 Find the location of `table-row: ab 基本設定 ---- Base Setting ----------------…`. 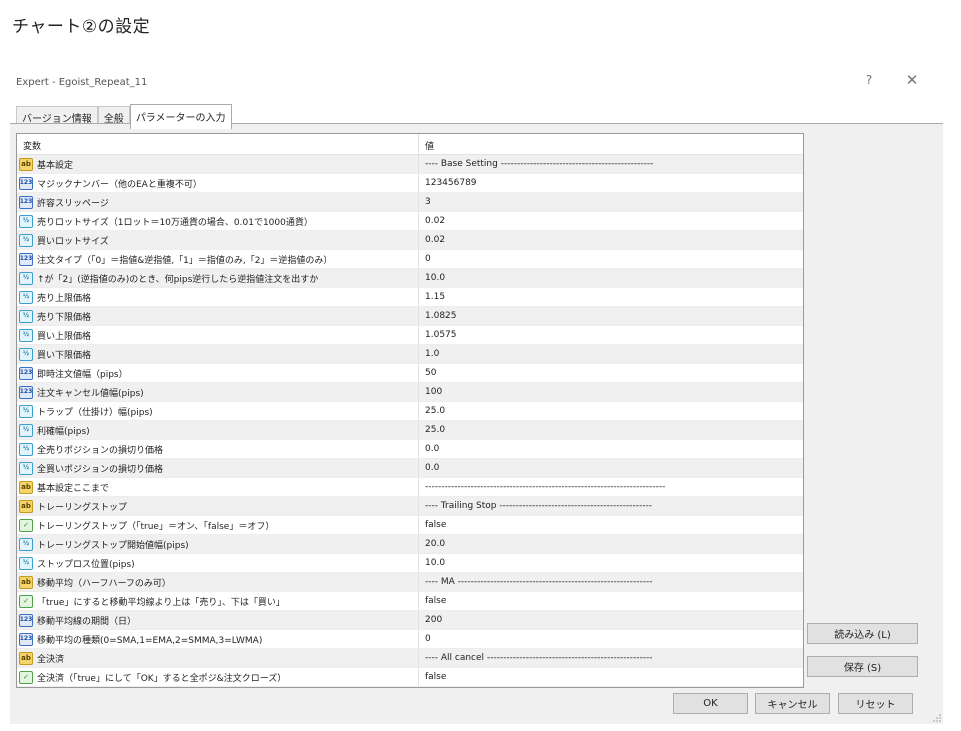

table-row: ab 基本設定 ---- Base Setting ----------------… is located at coordinates (410, 164).